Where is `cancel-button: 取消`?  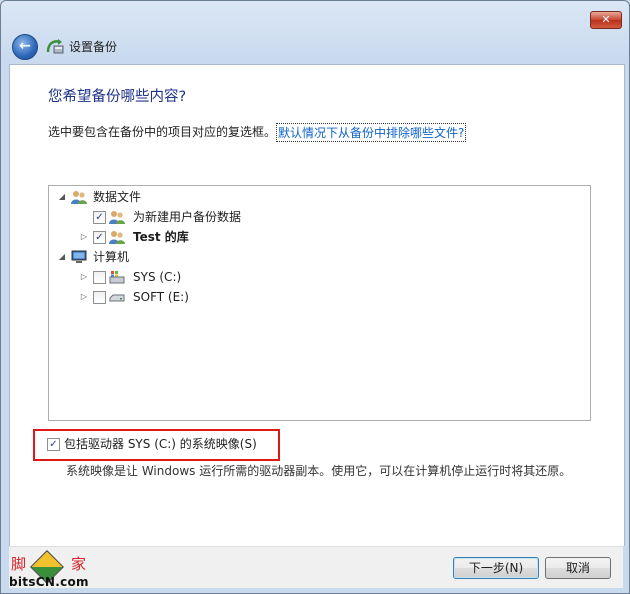
cancel-button: 取消 is located at coordinates (578, 568).